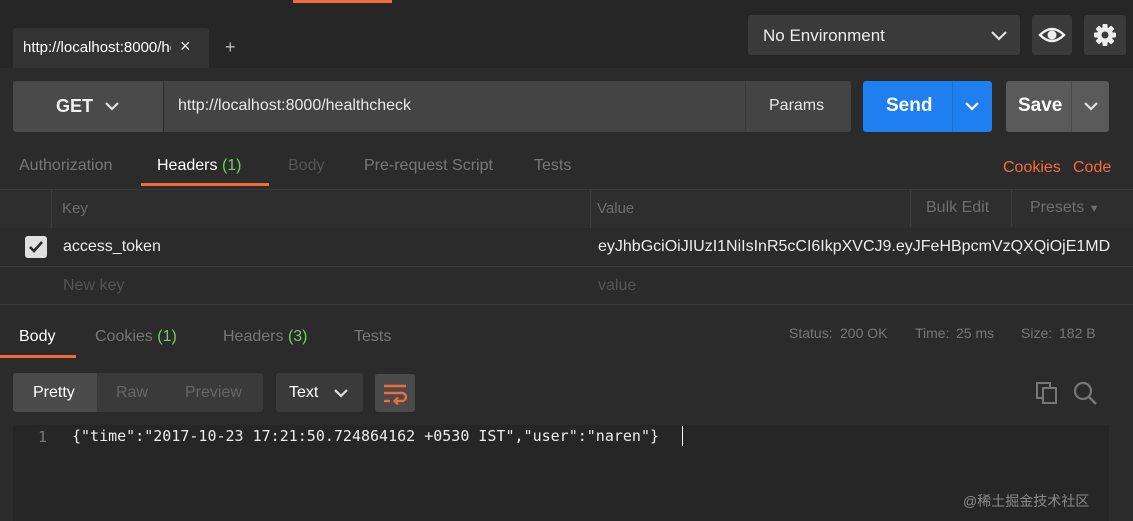 The width and height of the screenshot is (1133, 521). I want to click on save-label: Save, so click(1040, 105).